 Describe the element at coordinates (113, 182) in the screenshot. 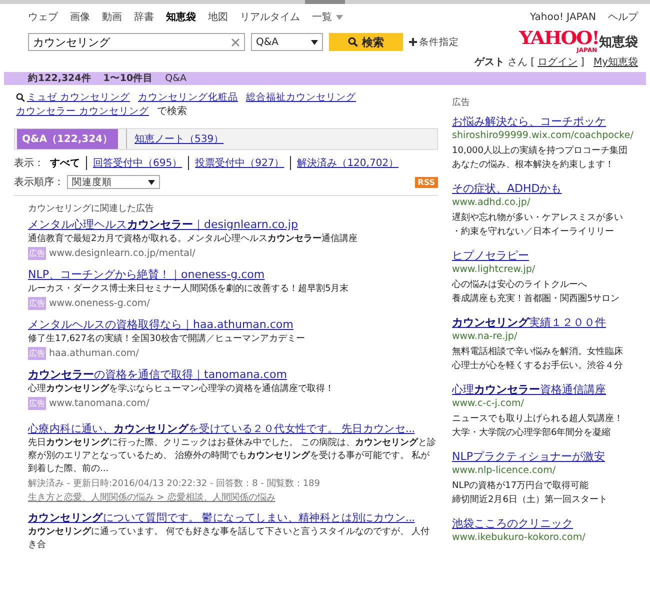

I see `sort-select: 関連度順` at that location.